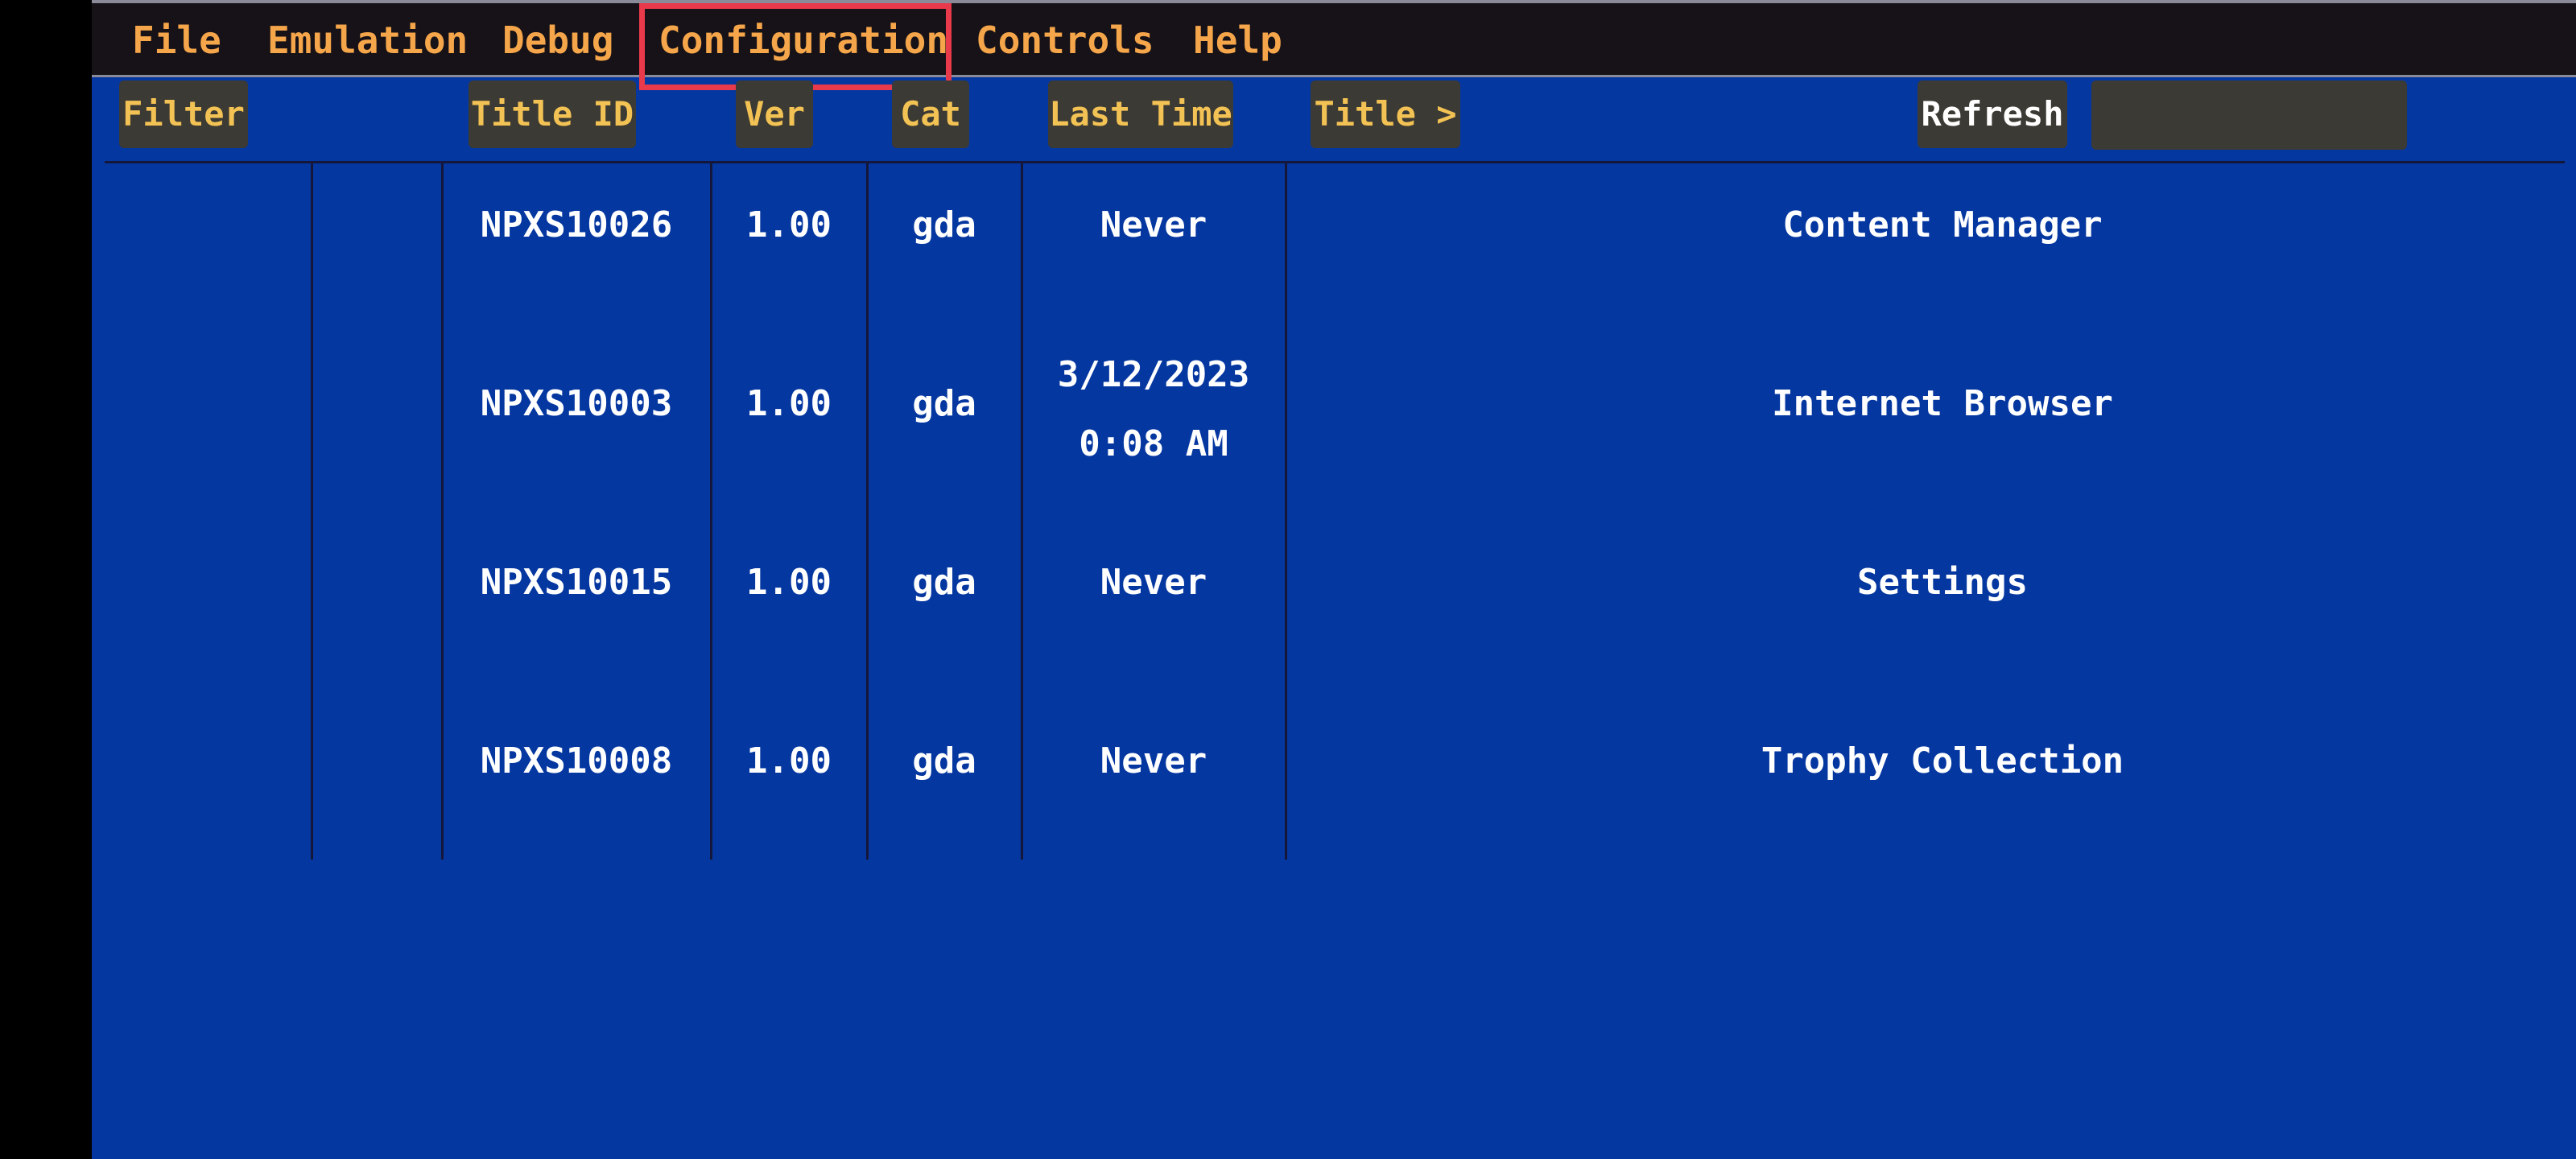 The height and width of the screenshot is (1159, 2576). What do you see at coordinates (795, 46) in the screenshot?
I see `configuration-highlight-box` at bounding box center [795, 46].